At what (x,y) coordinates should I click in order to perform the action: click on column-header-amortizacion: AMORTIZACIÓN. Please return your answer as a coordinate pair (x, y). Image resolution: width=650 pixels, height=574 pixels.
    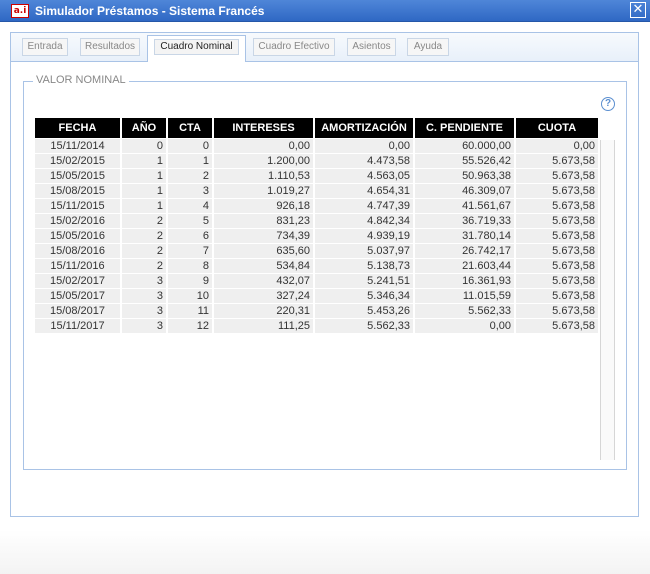
    Looking at the image, I should click on (364, 128).